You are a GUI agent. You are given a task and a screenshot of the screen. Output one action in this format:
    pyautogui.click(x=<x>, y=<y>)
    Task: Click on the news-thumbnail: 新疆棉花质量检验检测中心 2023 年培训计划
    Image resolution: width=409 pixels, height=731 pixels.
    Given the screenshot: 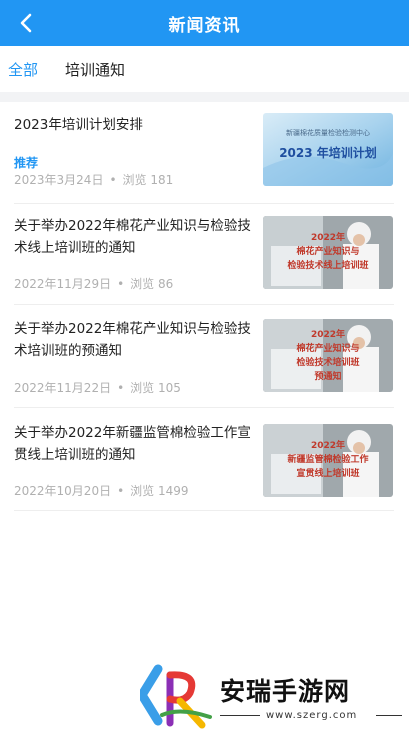 What is the action you would take?
    pyautogui.click(x=328, y=149)
    